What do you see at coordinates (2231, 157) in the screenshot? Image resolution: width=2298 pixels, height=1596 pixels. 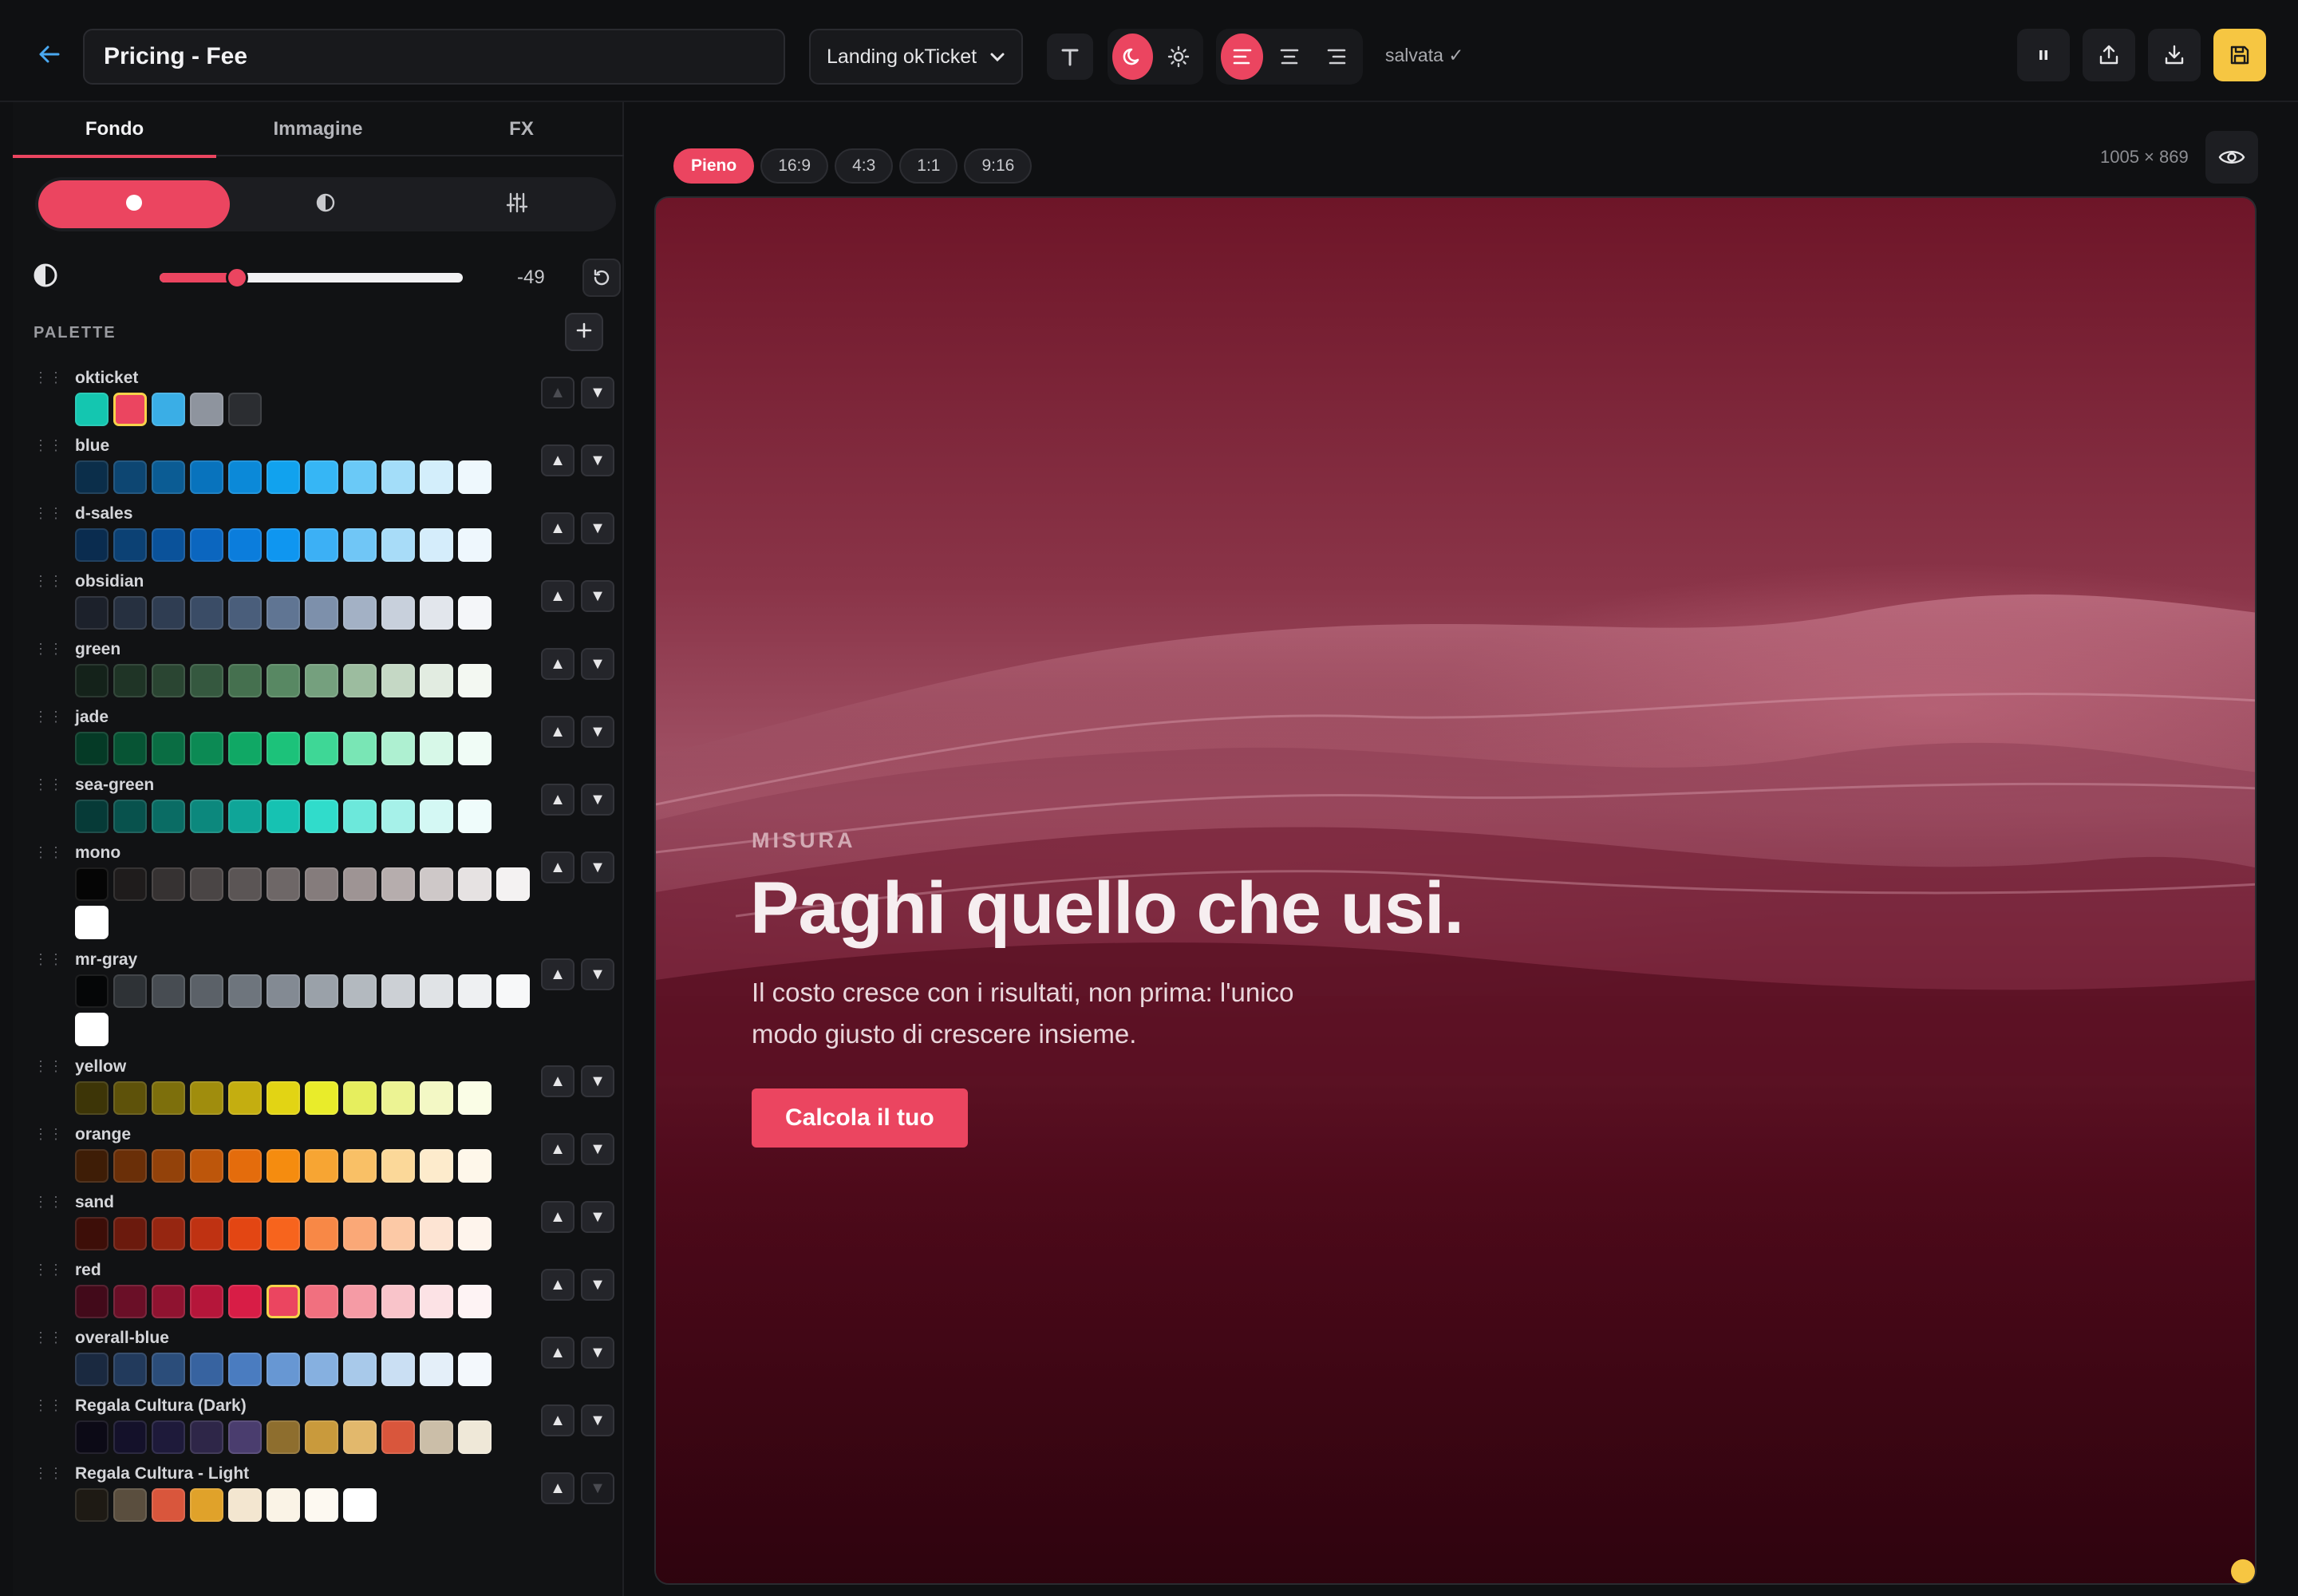 I see `eye-icon` at bounding box center [2231, 157].